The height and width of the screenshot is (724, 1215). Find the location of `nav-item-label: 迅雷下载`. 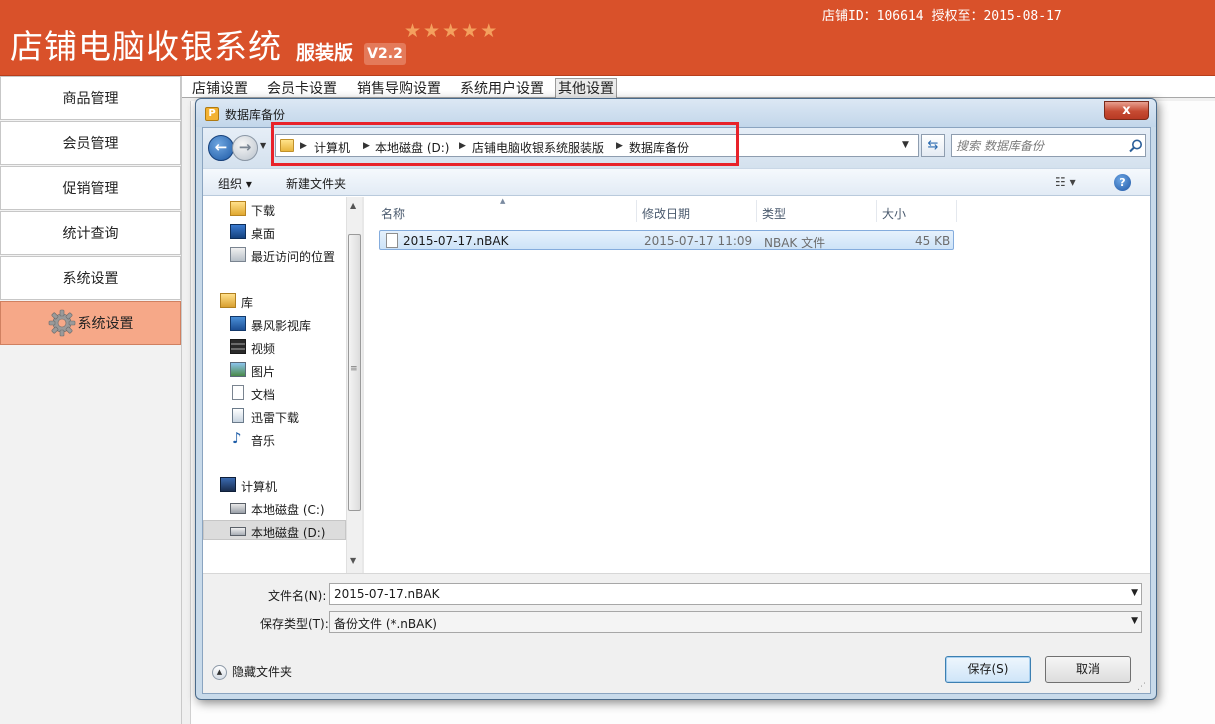

nav-item-label: 迅雷下载 is located at coordinates (275, 418).